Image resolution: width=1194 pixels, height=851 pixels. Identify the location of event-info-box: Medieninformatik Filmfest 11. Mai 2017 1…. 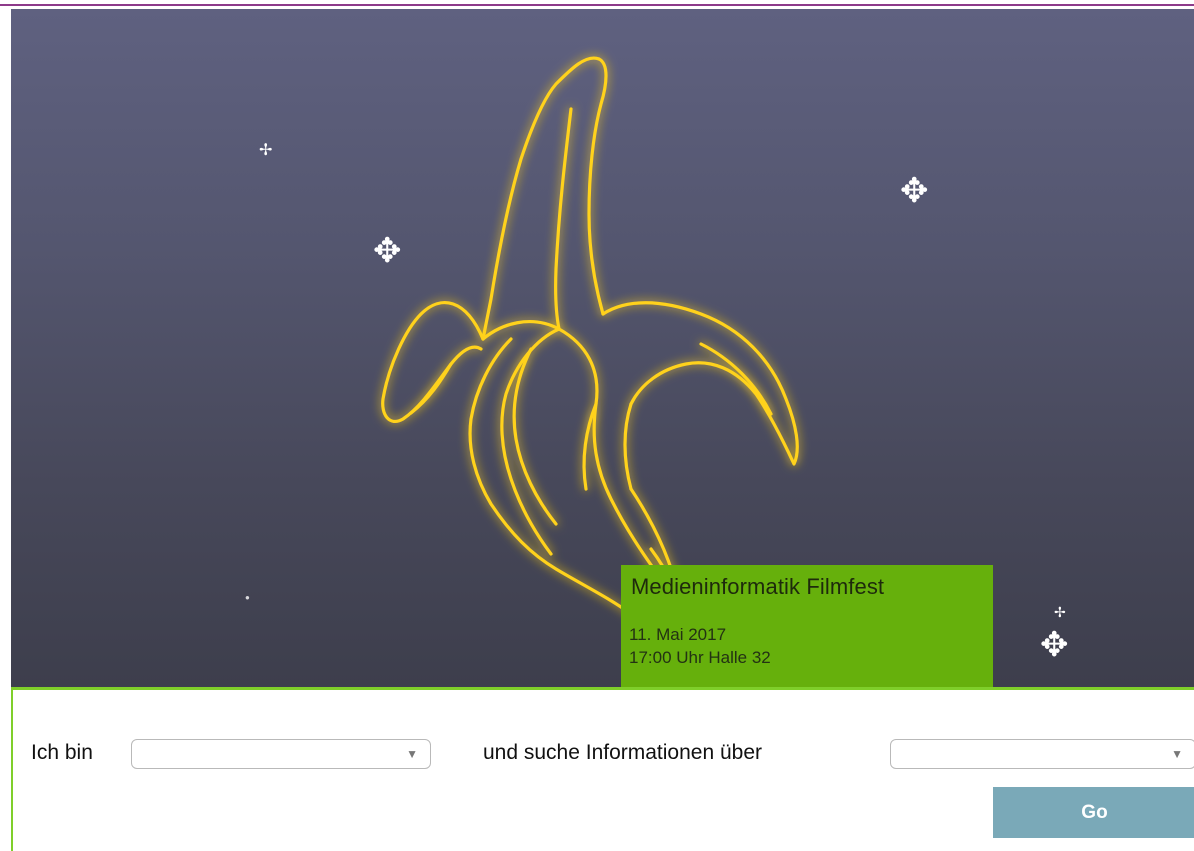
(807, 627).